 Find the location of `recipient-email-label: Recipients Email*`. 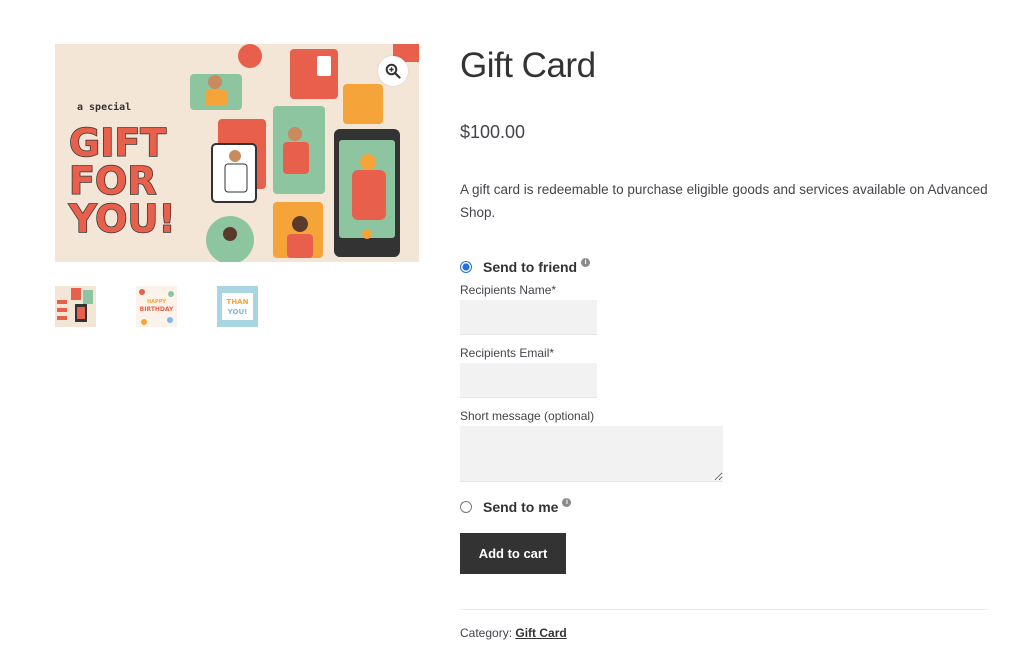

recipient-email-label: Recipients Email* is located at coordinates (507, 353).